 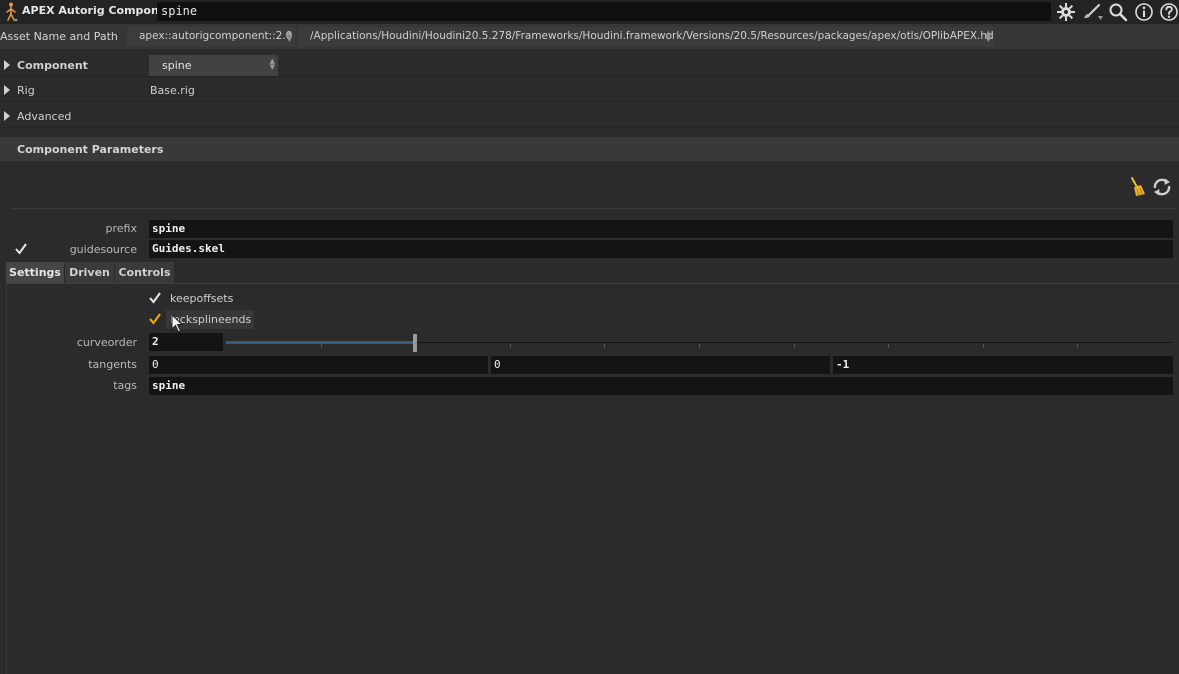 I want to click on component-parameters-section, so click(x=589, y=149).